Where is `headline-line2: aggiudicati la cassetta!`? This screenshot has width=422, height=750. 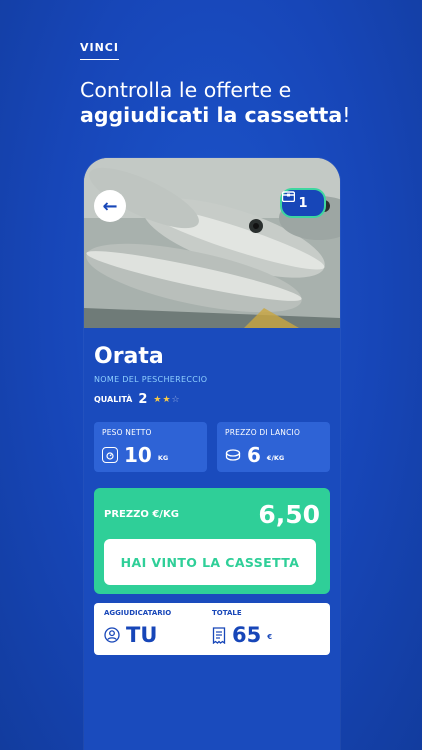 headline-line2: aggiudicati la cassetta! is located at coordinates (240, 115).